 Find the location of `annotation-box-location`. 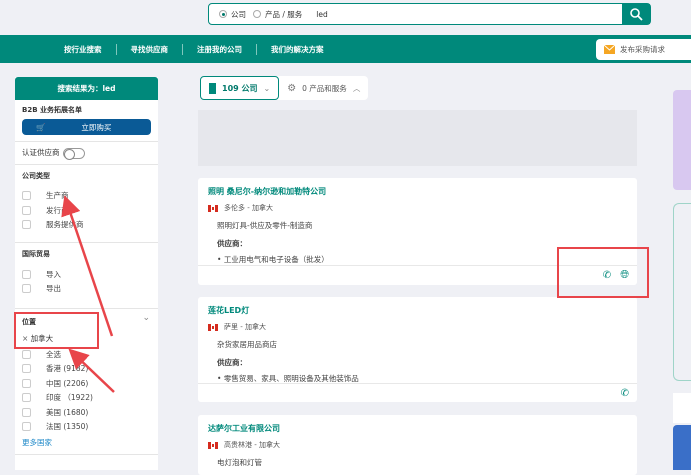

annotation-box-location is located at coordinates (56, 330).